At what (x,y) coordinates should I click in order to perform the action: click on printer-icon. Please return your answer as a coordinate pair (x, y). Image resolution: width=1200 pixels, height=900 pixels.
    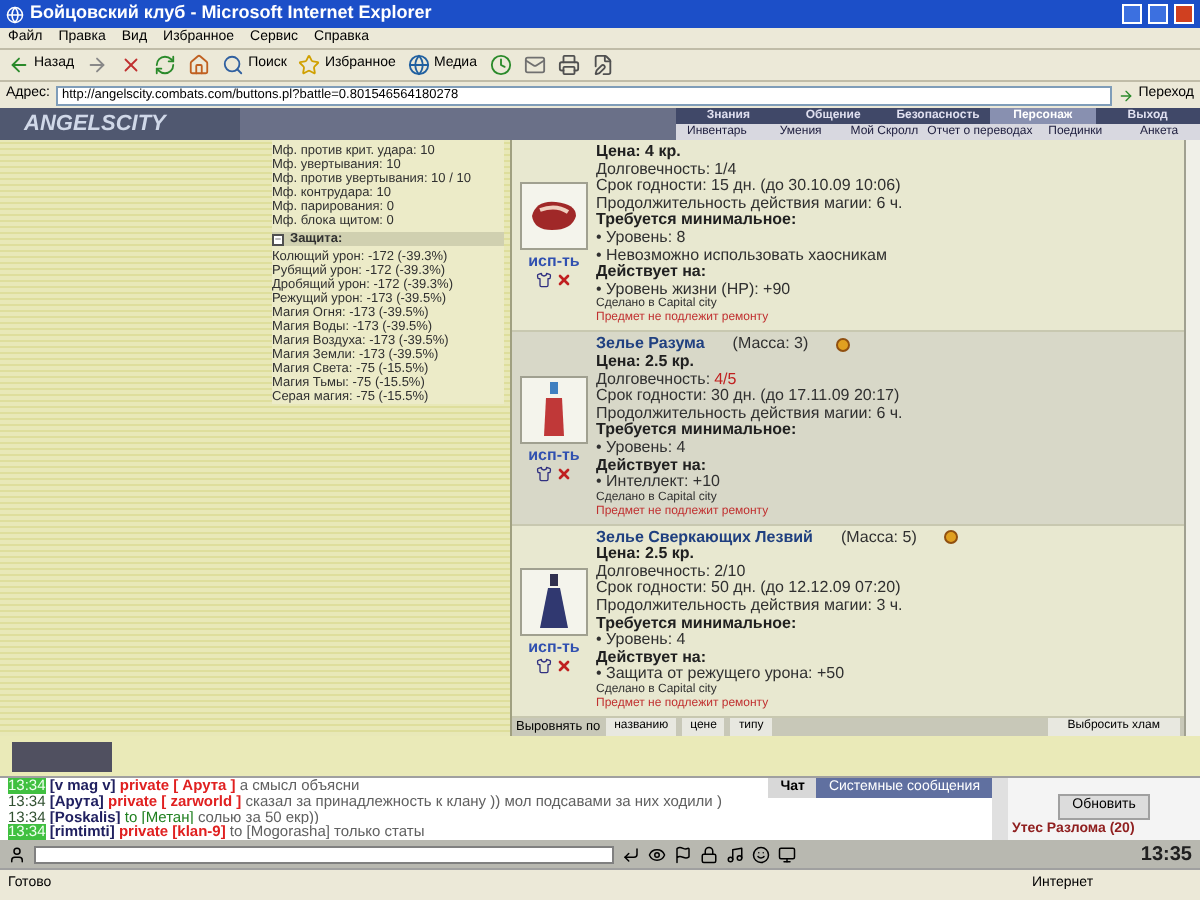
    Looking at the image, I should click on (568, 65).